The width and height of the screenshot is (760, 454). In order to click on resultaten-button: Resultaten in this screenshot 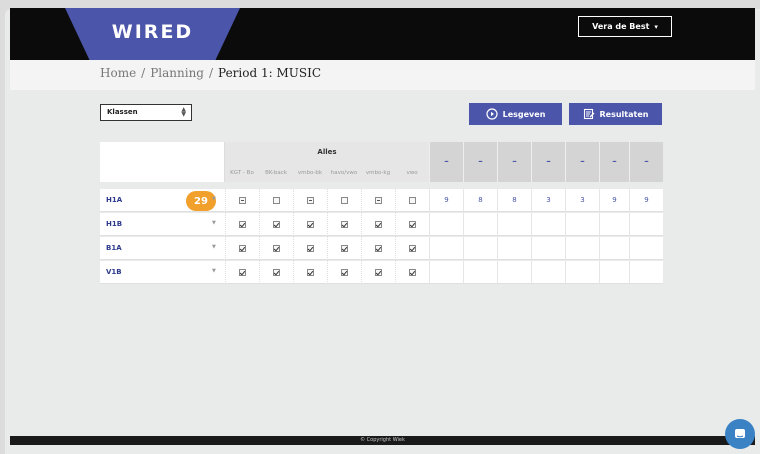, I will do `click(615, 114)`.